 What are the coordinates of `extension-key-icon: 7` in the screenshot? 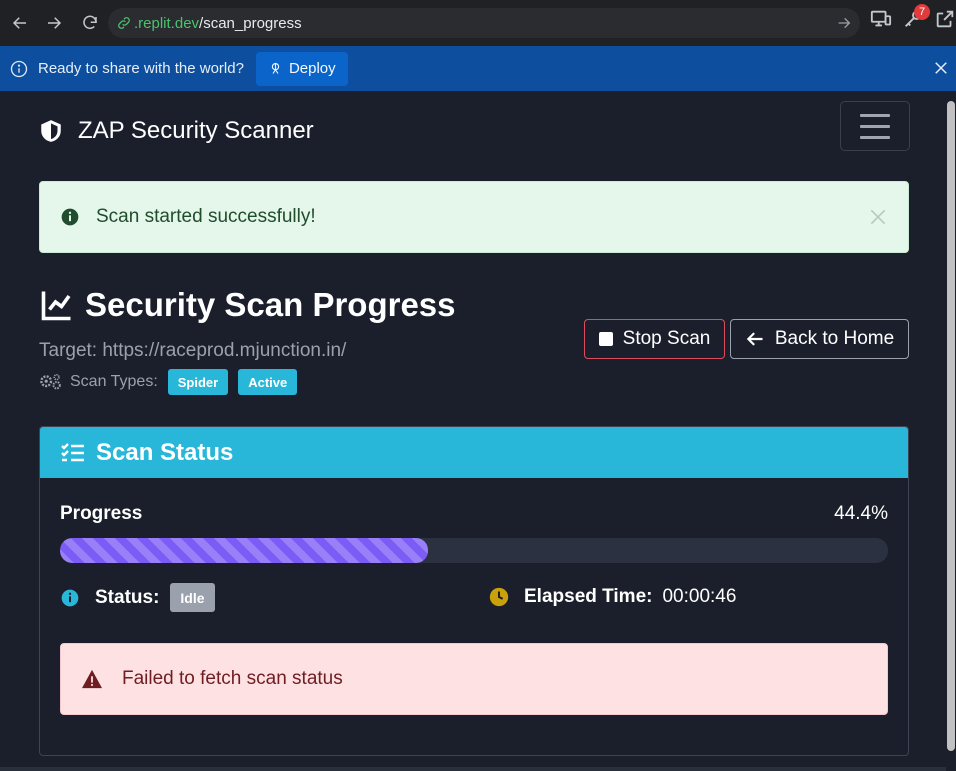 It's located at (916, 17).